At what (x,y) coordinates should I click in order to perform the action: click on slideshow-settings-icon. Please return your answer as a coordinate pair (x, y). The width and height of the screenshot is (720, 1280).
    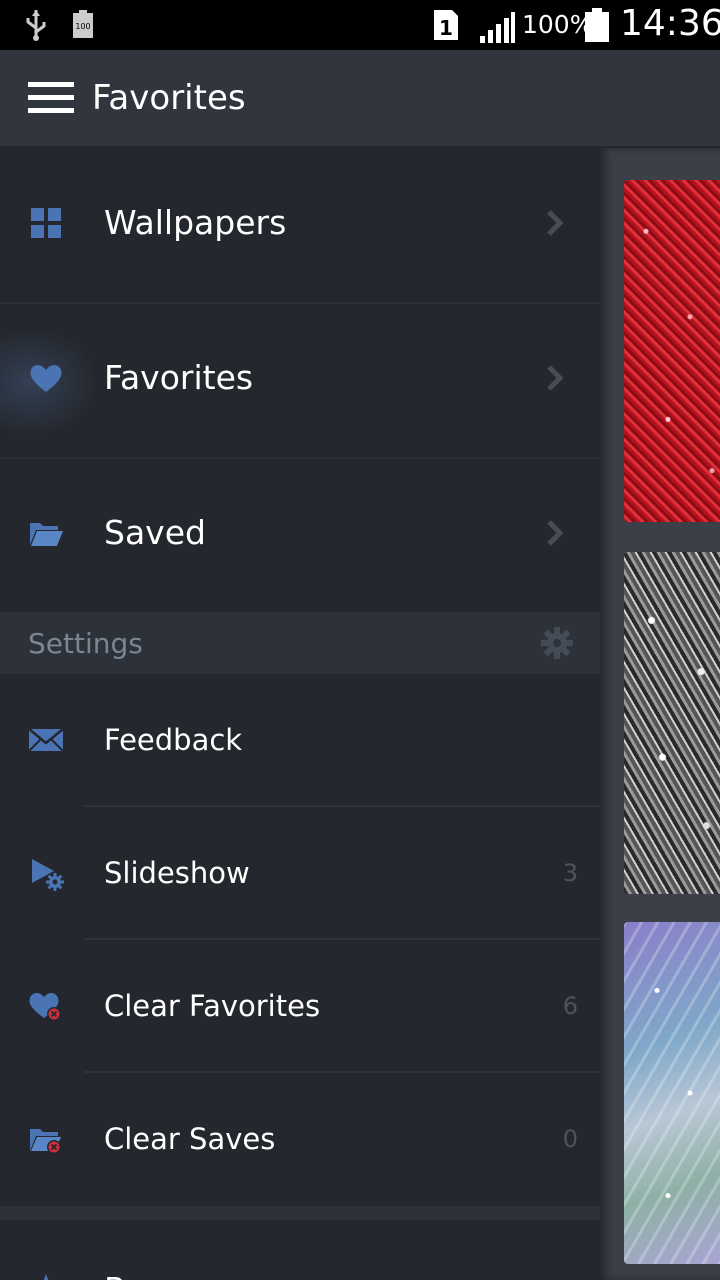
    Looking at the image, I should click on (48, 875).